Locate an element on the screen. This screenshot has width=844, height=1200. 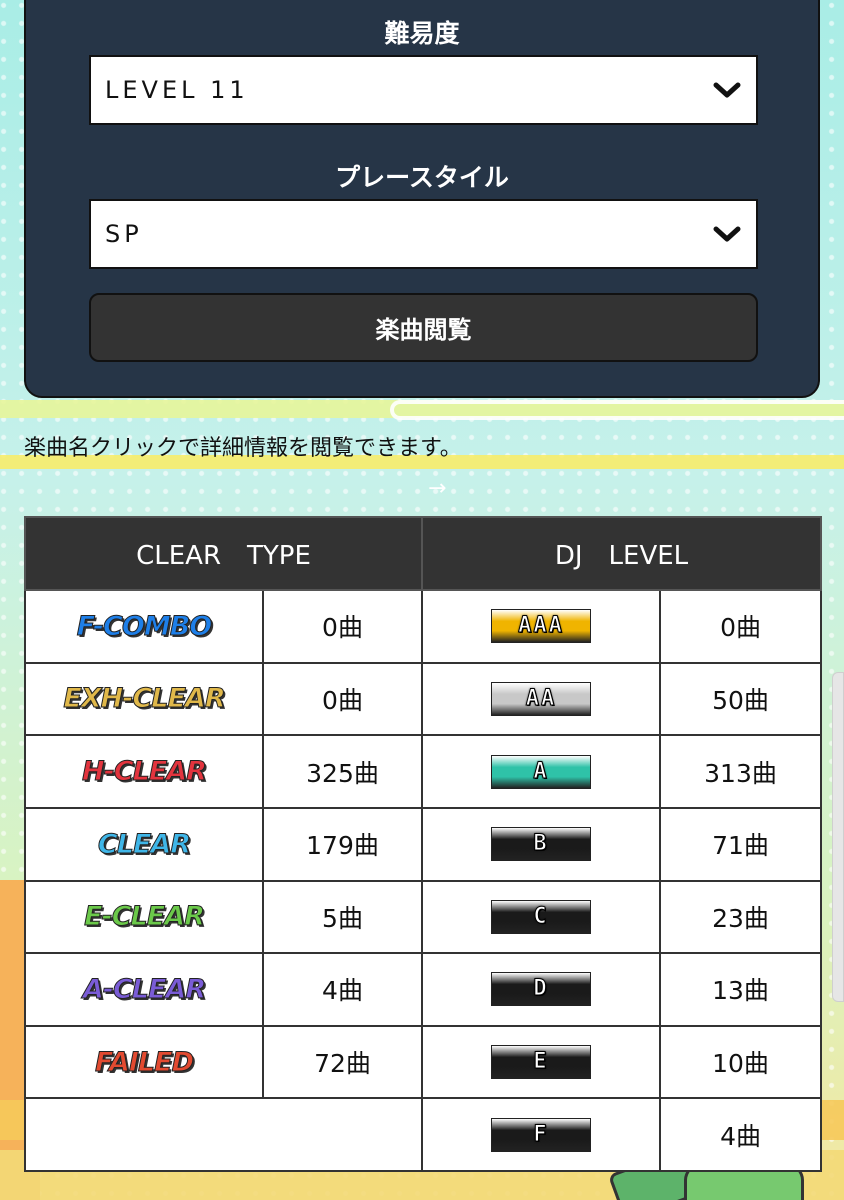
difficulty-label: 難易度 is located at coordinates (422, 33).